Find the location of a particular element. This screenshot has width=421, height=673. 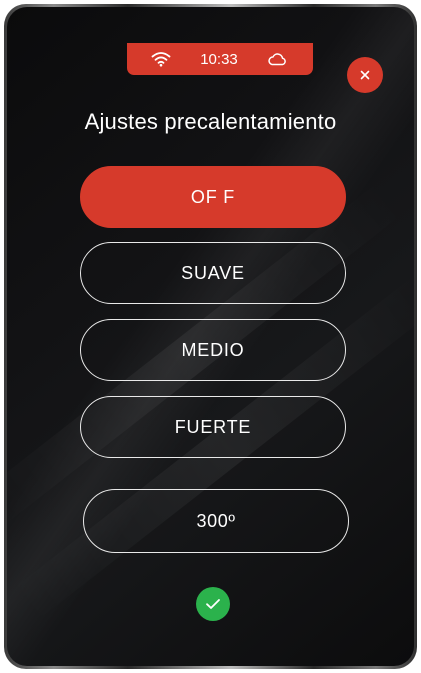

close-icon is located at coordinates (365, 75).